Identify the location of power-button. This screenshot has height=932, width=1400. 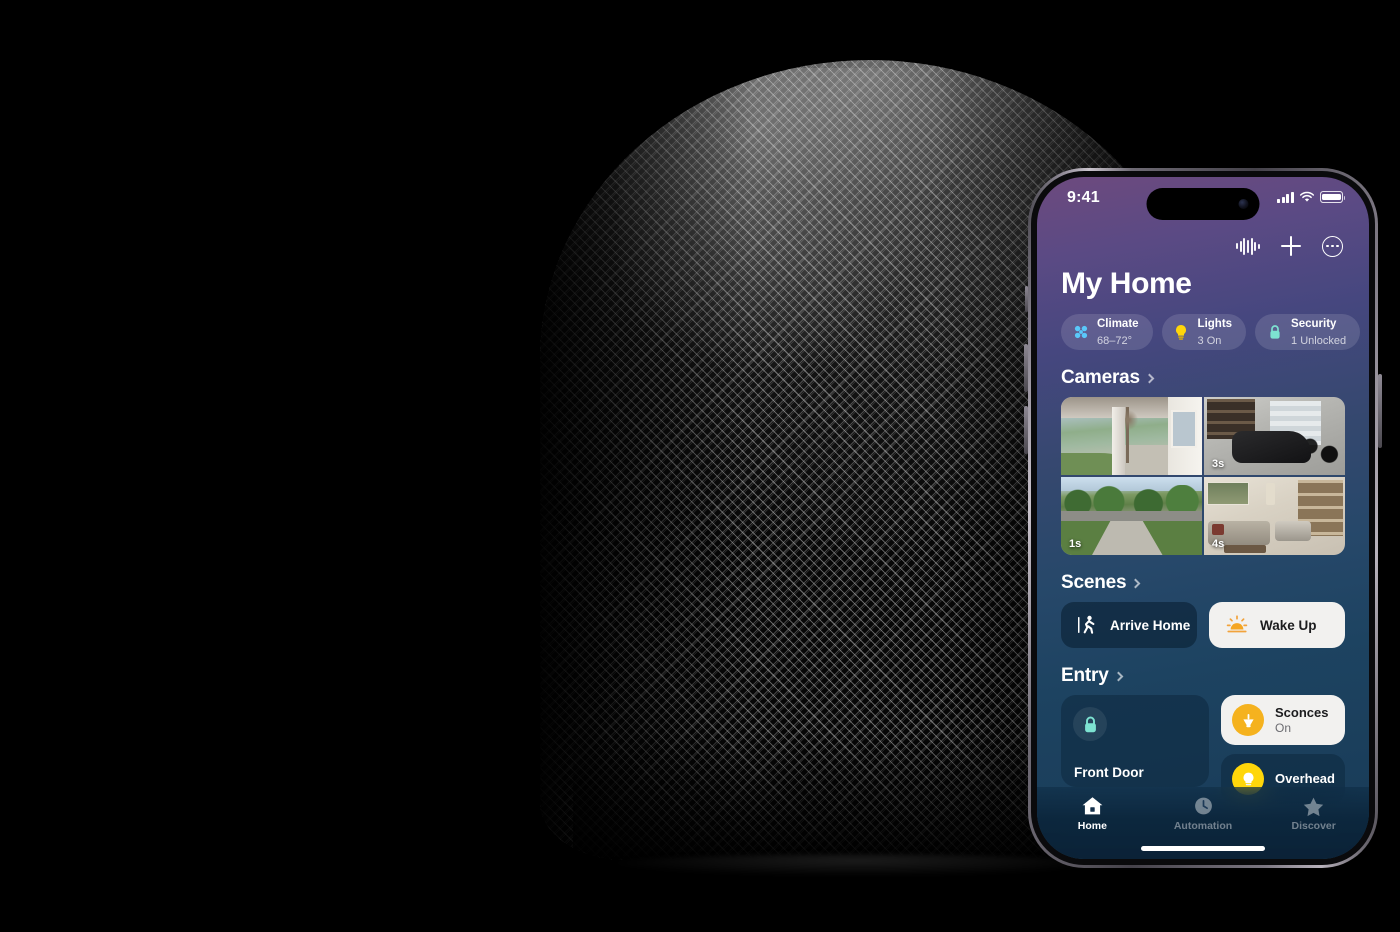
(1380, 411).